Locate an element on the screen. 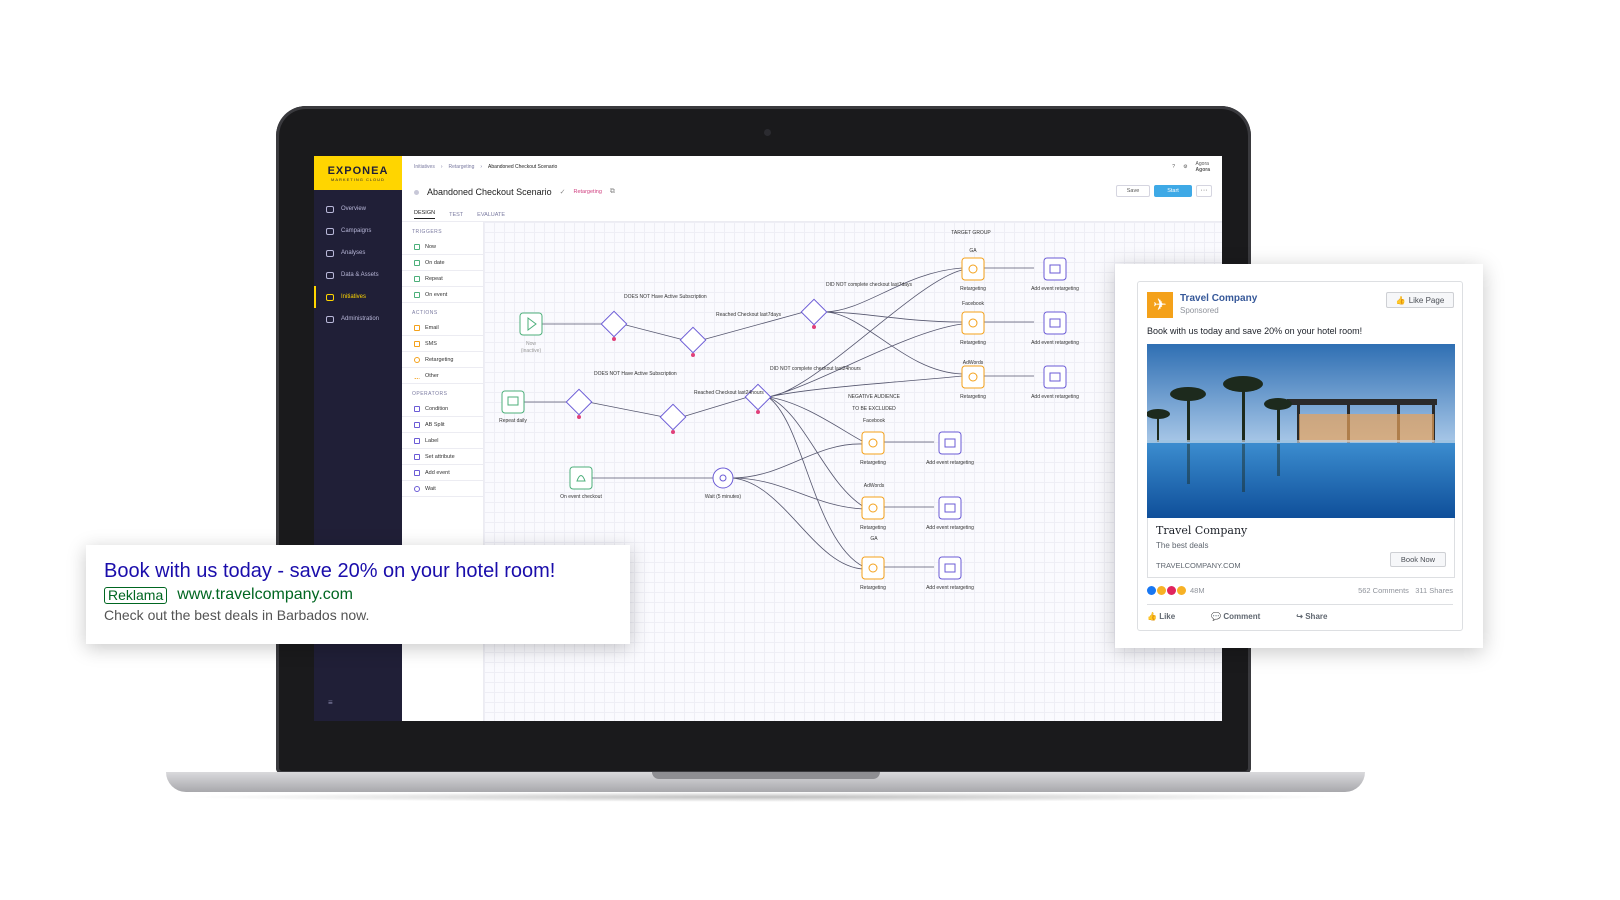  trigger-now-label: Now is located at coordinates (531, 344).